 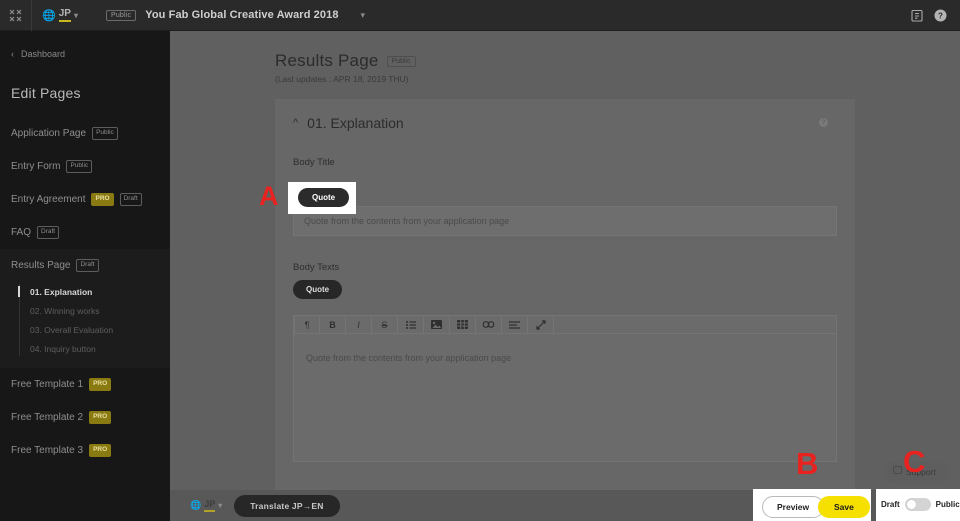 I want to click on card-title: 01. Explanation, so click(x=355, y=123).